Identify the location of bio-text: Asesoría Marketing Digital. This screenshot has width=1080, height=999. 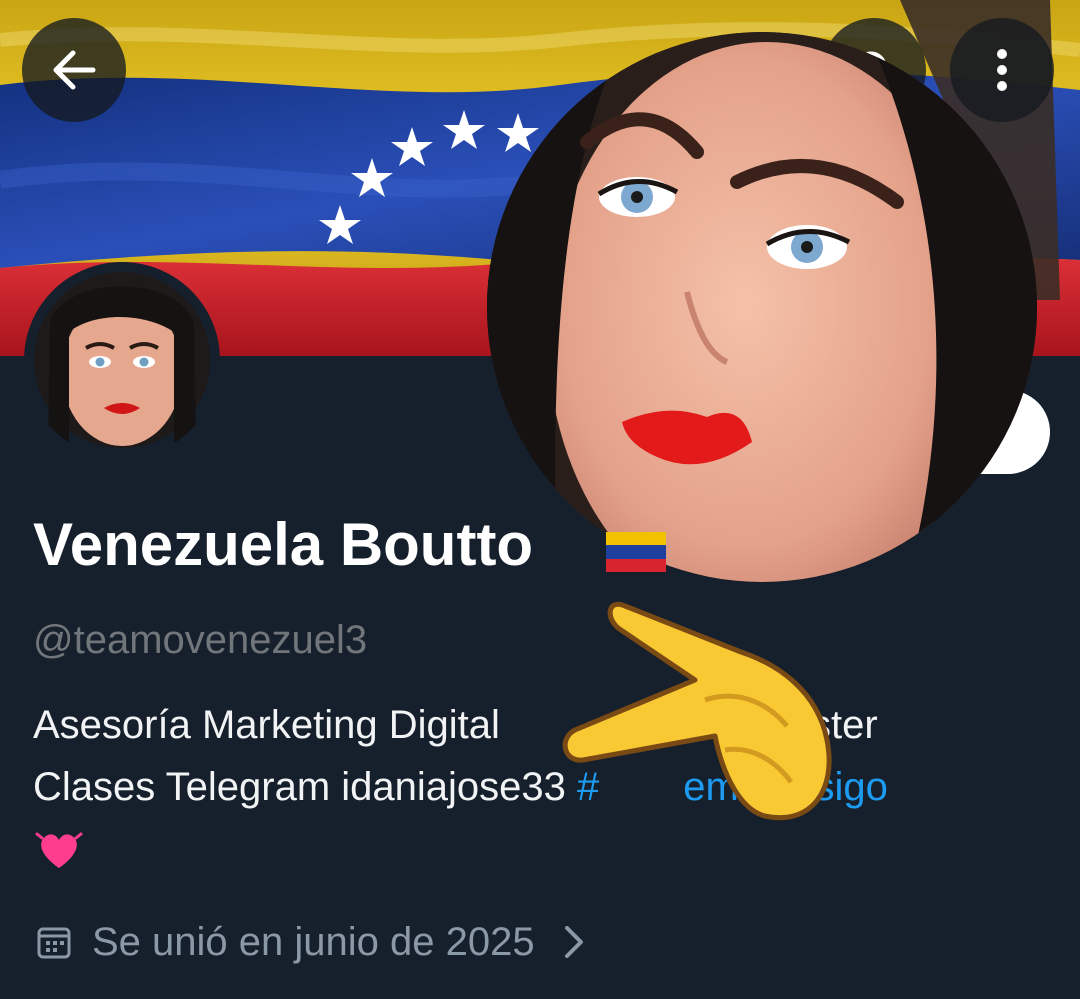
(266, 725).